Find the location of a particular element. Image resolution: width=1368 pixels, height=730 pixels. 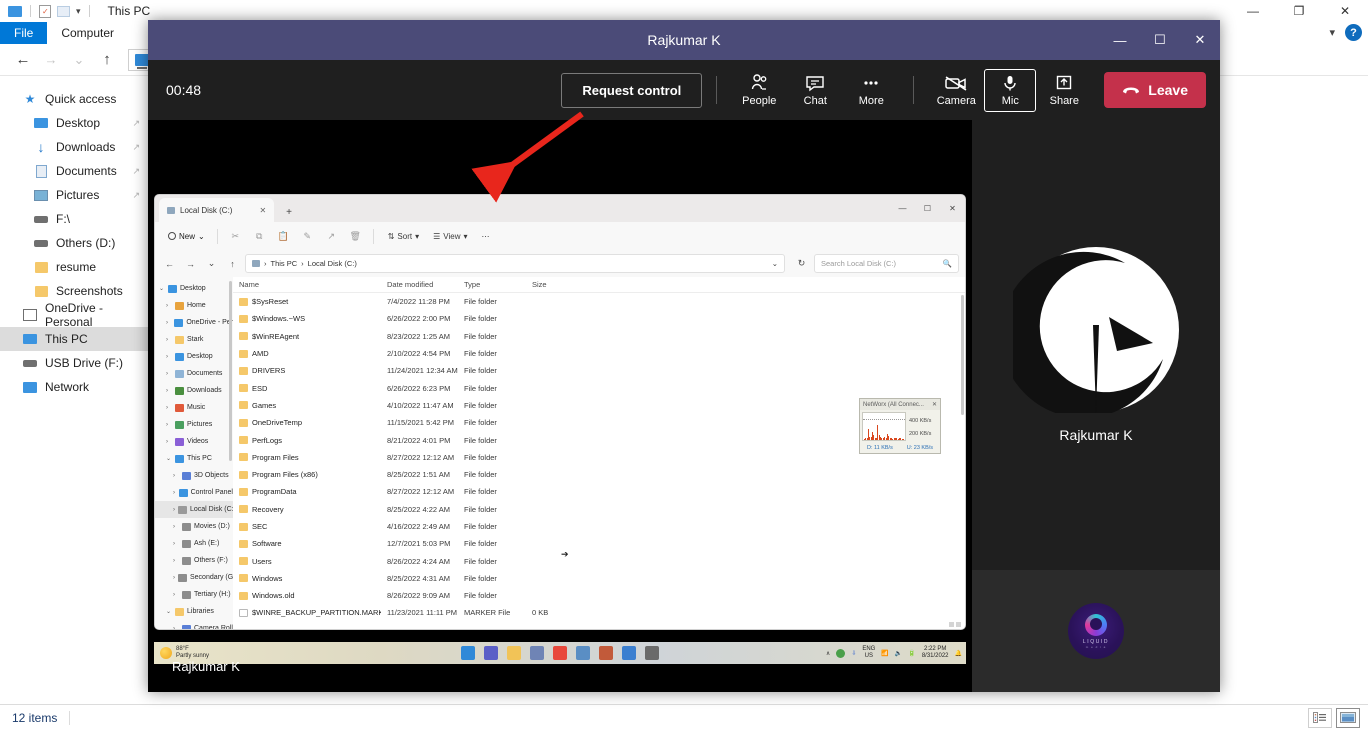

new-tab-button: + is located at coordinates (289, 214).